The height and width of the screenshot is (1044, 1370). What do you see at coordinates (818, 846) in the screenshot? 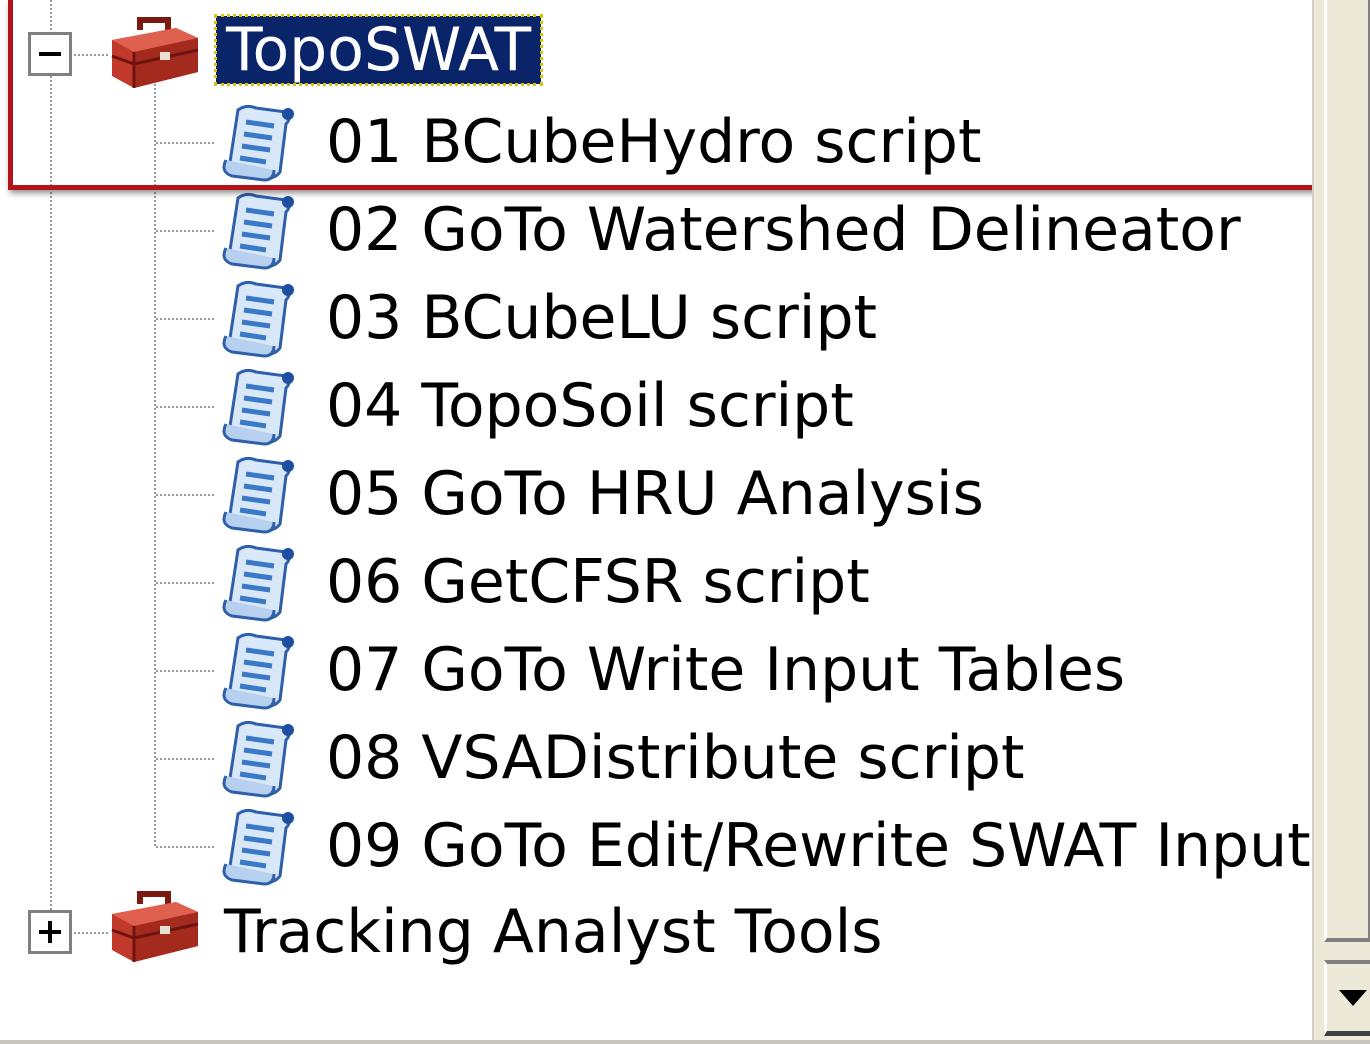
I see `script-item: 09 GoTo Edit/Rewrite SWAT Input` at bounding box center [818, 846].